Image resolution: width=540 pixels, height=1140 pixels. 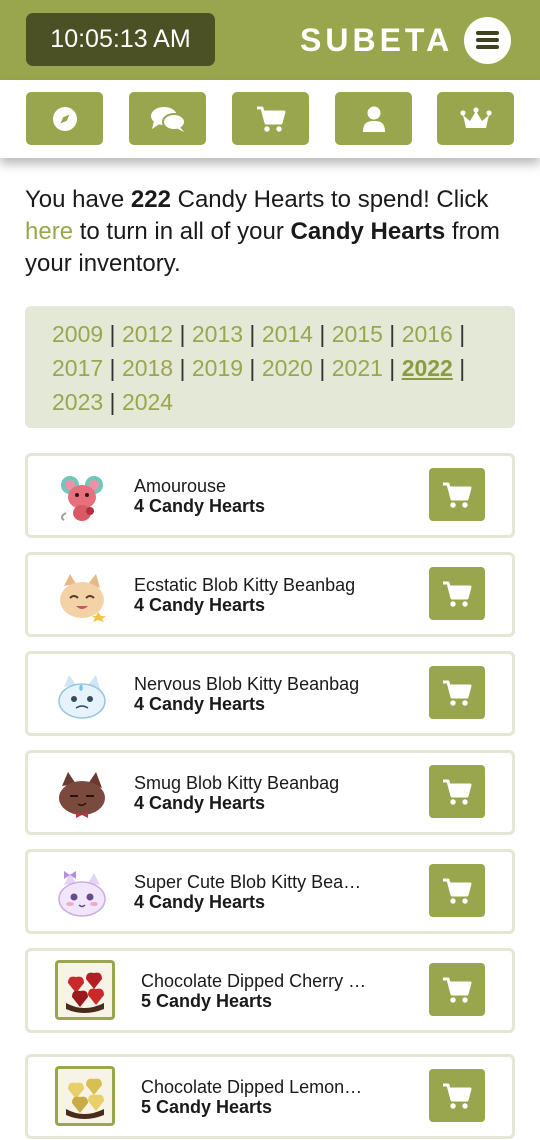 What do you see at coordinates (237, 783) in the screenshot?
I see `item-name: Smug Blob Kitty Beanbag` at bounding box center [237, 783].